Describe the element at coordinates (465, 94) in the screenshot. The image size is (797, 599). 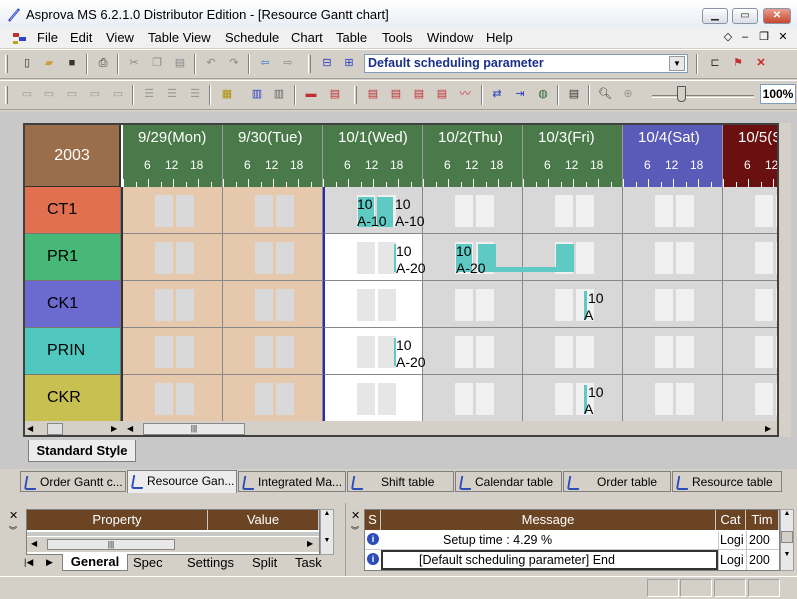
I see `gantt-view-5-icon: 〰` at that location.